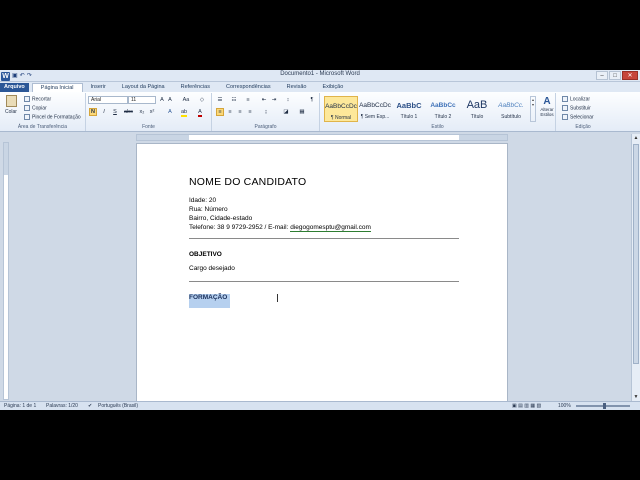  Describe the element at coordinates (615, 75) in the screenshot. I see `maximize-button: □` at that location.